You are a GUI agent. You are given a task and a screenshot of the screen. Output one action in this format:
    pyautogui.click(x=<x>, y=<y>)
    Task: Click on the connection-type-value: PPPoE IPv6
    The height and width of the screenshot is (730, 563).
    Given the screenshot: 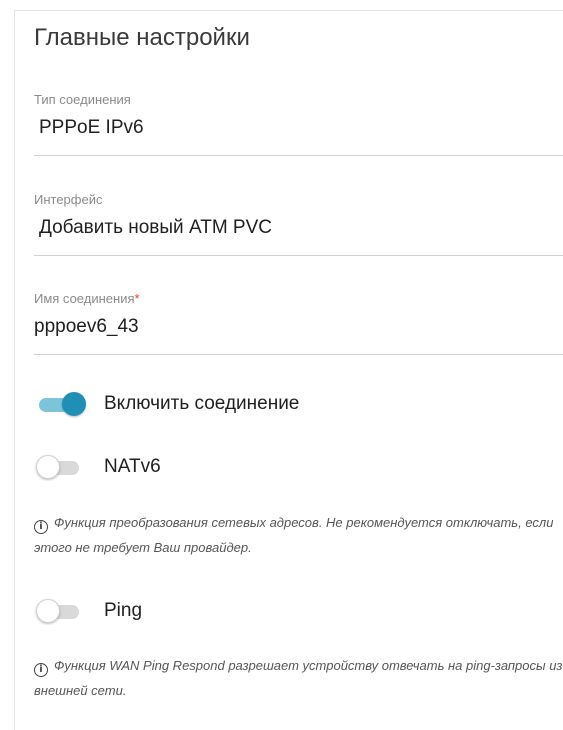 What is the action you would take?
    pyautogui.click(x=298, y=128)
    